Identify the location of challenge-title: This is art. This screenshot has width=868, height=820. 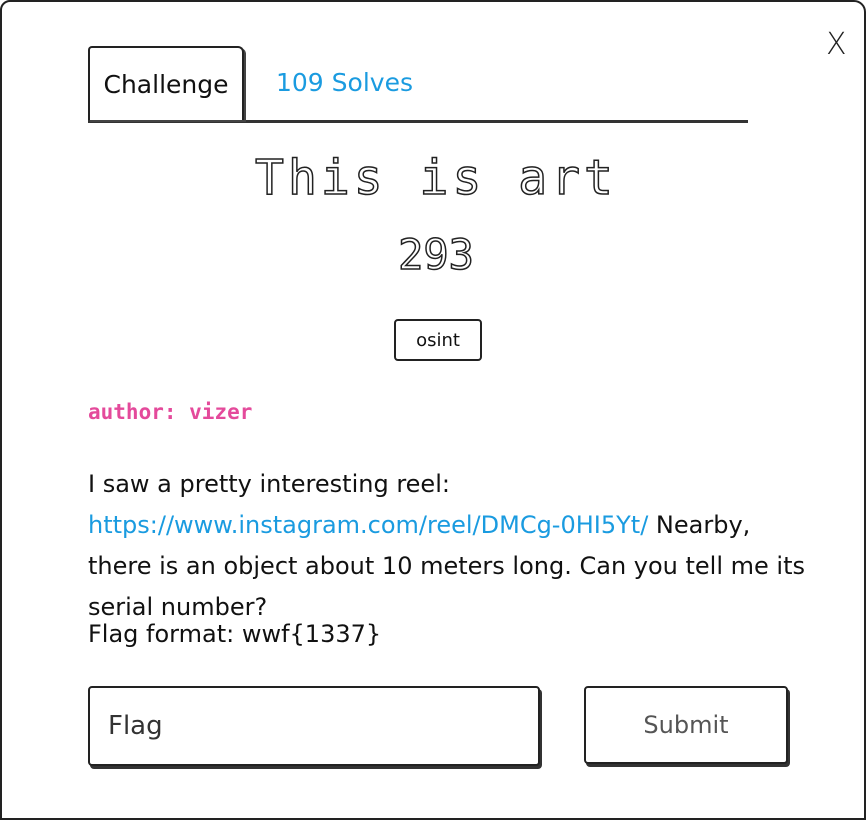
(435, 178).